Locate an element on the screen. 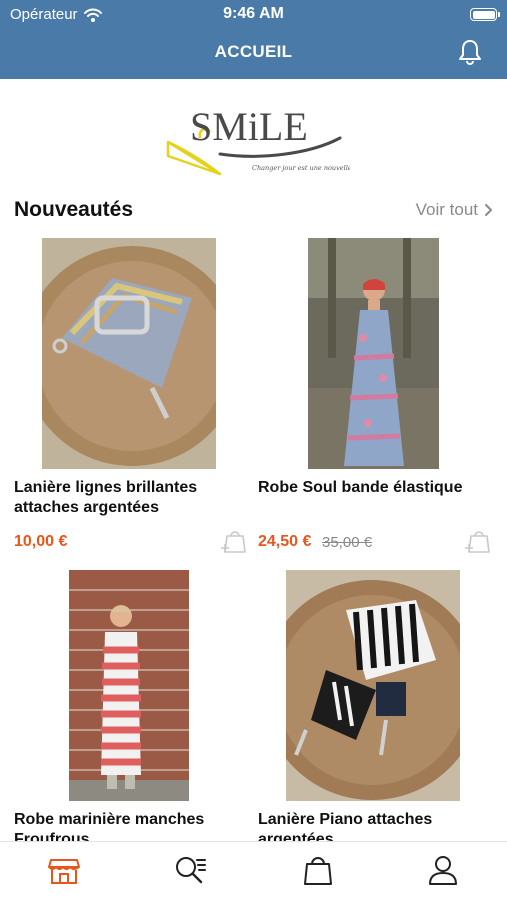 The width and height of the screenshot is (507, 900). product-old-price: 35,00 € is located at coordinates (347, 542).